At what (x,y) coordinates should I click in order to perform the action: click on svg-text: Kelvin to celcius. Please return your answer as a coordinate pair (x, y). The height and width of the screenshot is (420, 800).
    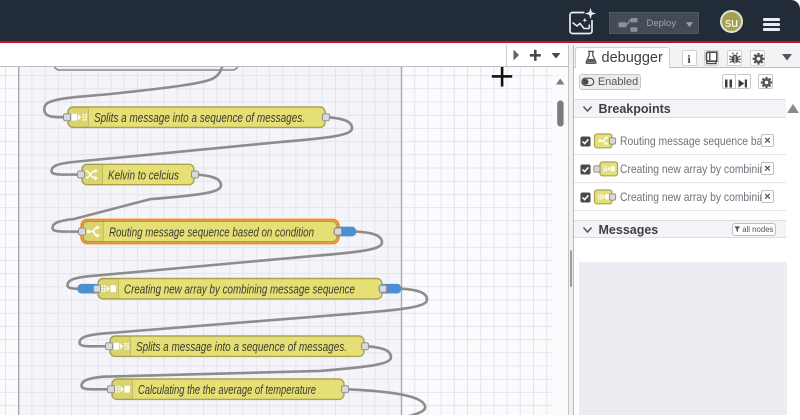
    Looking at the image, I should click on (143, 175).